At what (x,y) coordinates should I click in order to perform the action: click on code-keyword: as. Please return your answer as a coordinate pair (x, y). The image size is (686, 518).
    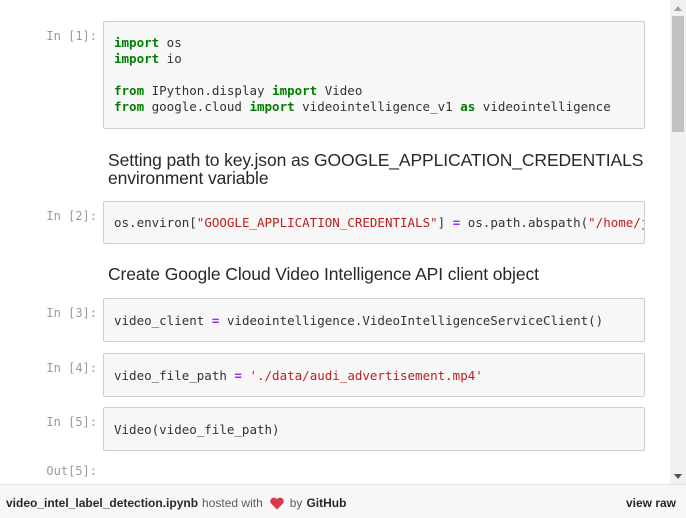
    Looking at the image, I should click on (468, 106).